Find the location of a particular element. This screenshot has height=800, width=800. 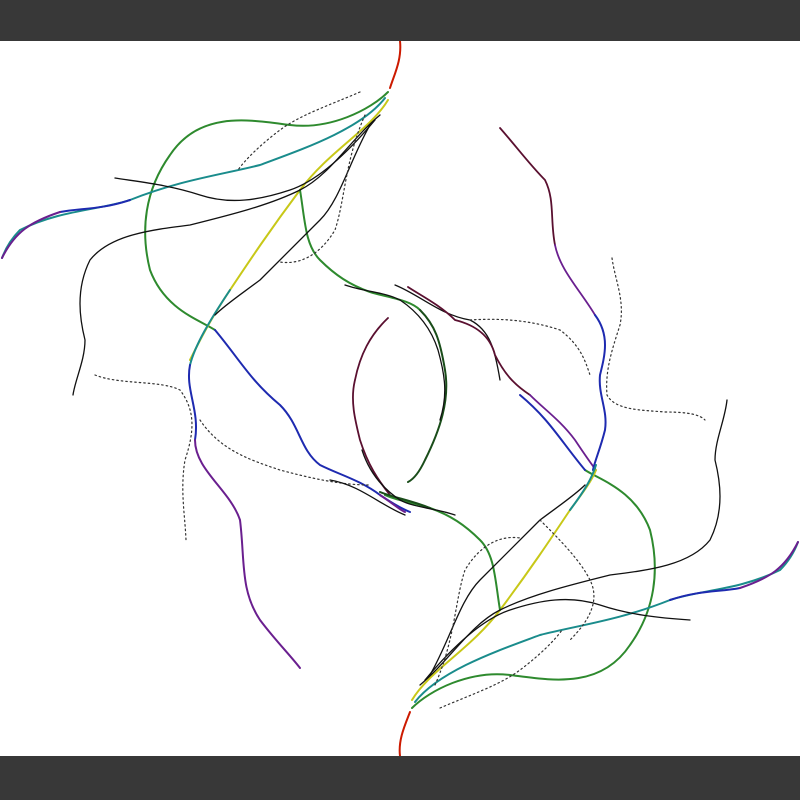

center-maroon-right-arc is located at coordinates (469, 341).